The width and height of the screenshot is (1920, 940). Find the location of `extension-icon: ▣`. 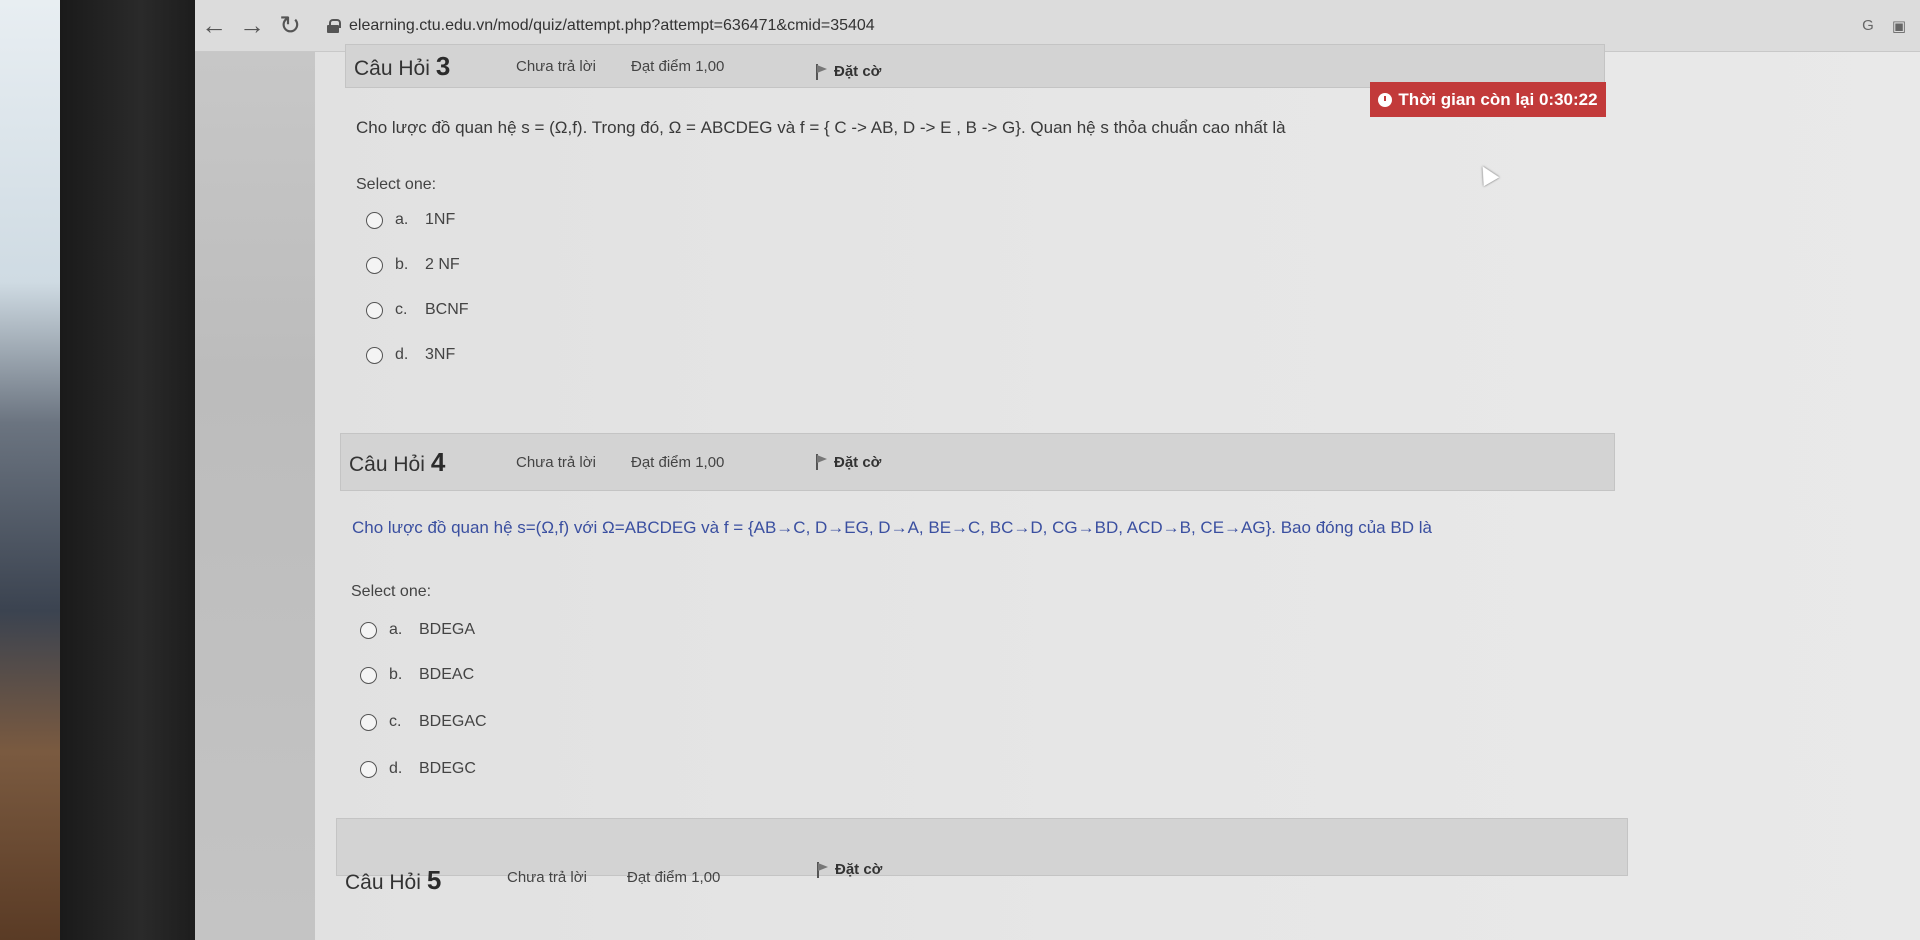

extension-icon: ▣ is located at coordinates (1899, 26).